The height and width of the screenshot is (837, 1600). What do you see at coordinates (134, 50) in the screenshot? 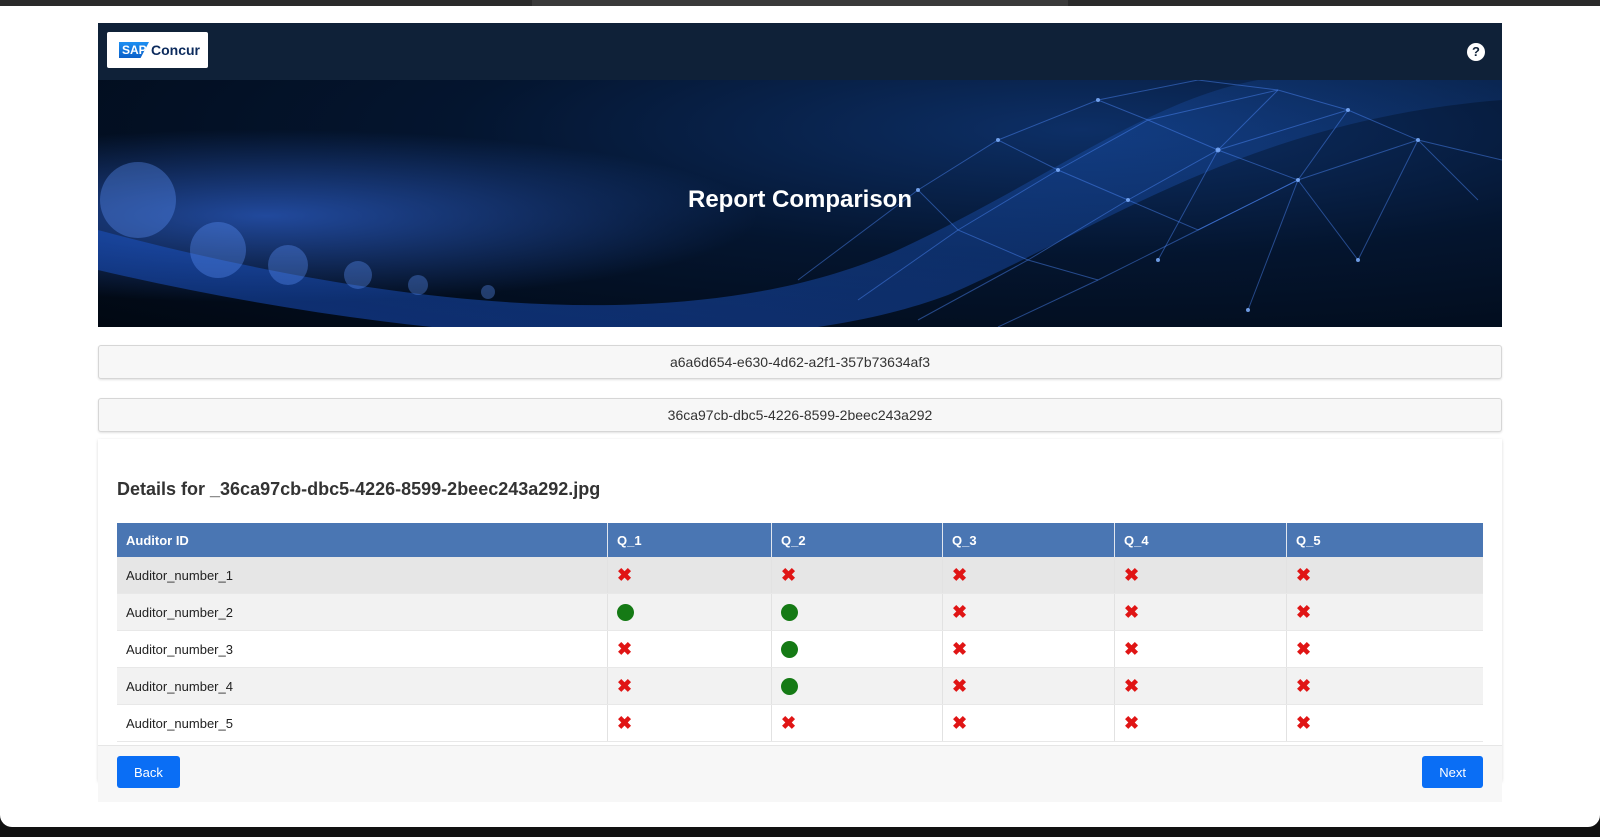
I see `sap-logo-mark: SAP` at bounding box center [134, 50].